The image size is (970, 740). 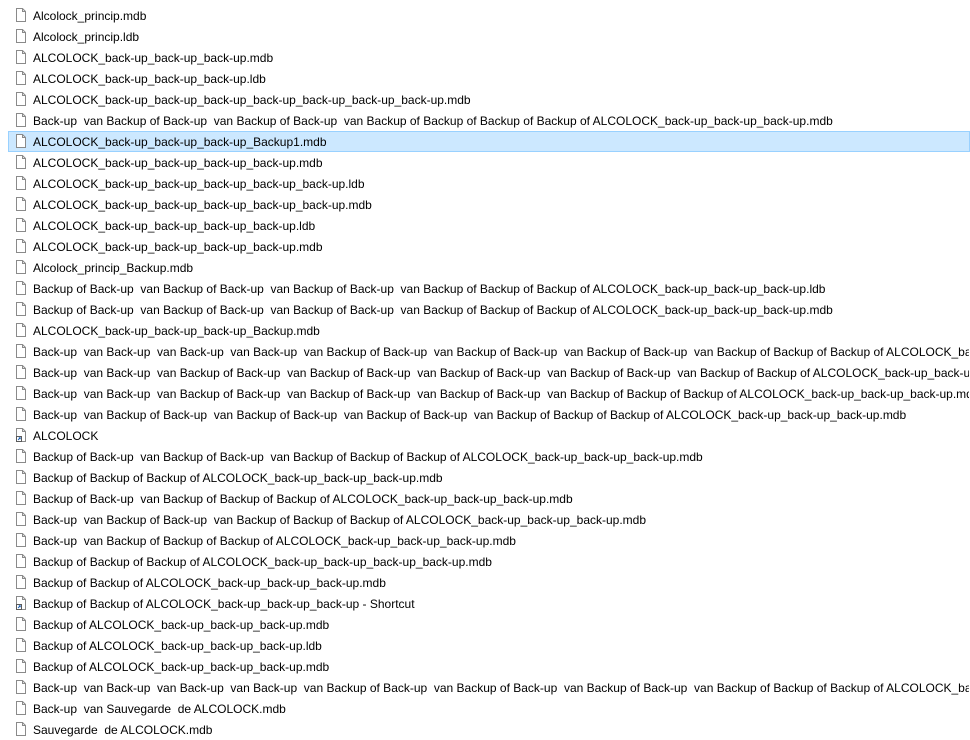 I want to click on file-item: Alcolock_princip_Backup.mdb, so click(x=485, y=267).